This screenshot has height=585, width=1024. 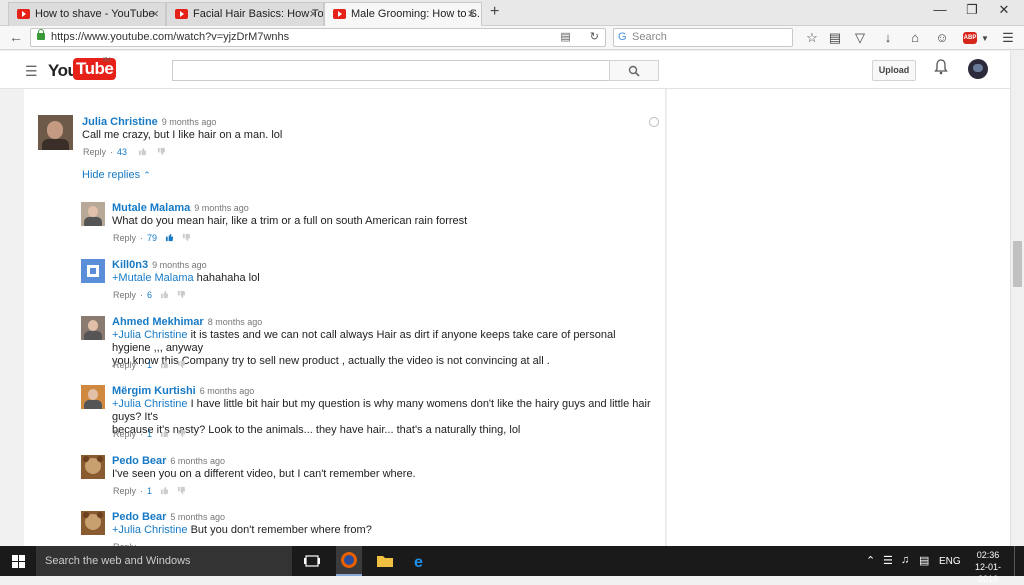 What do you see at coordinates (153, 278) in the screenshot?
I see `mention-link: +Mutale Malama` at bounding box center [153, 278].